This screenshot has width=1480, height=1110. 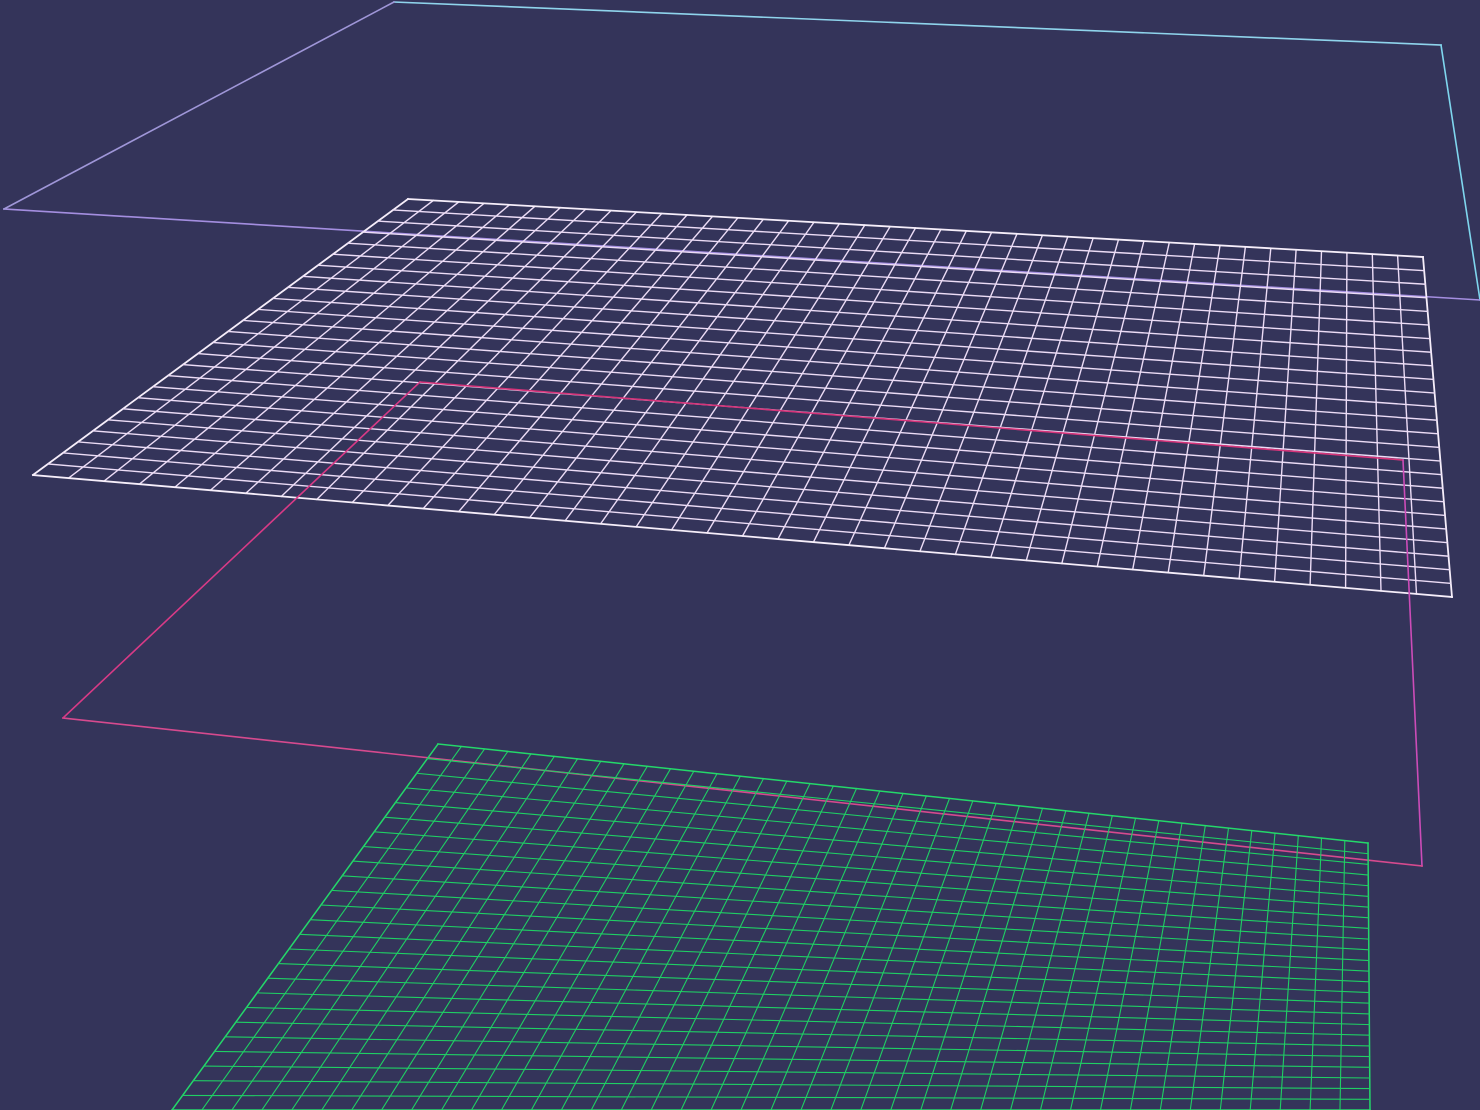 What do you see at coordinates (199, 105) in the screenshot?
I see `plane-edge-left` at bounding box center [199, 105].